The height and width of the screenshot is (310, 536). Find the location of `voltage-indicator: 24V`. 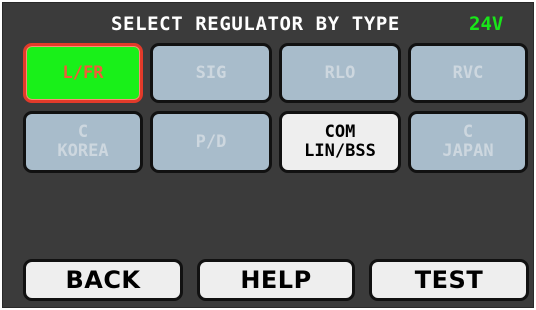

voltage-indicator: 24V is located at coordinates (486, 24).